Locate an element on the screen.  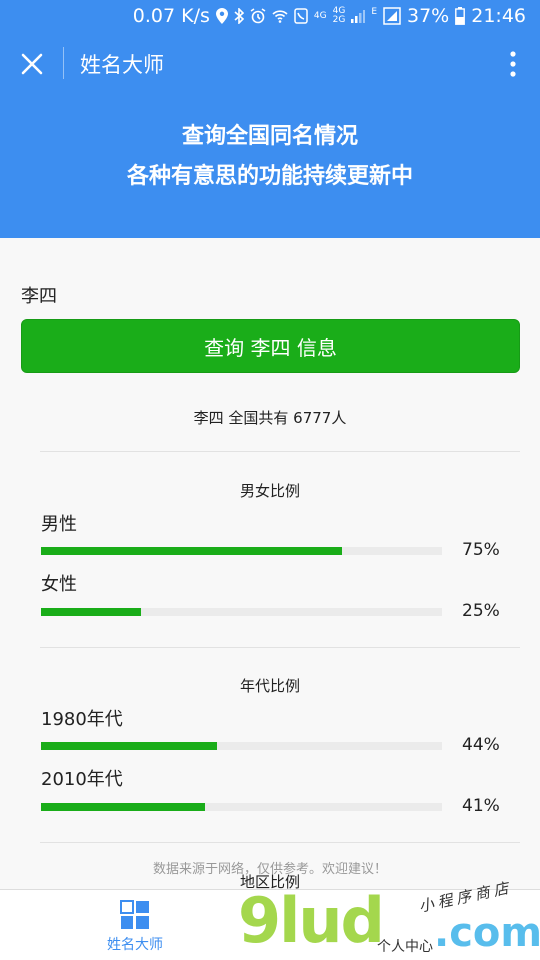
tab-bar: 姓名大师 个人中心 is located at coordinates (270, 924).